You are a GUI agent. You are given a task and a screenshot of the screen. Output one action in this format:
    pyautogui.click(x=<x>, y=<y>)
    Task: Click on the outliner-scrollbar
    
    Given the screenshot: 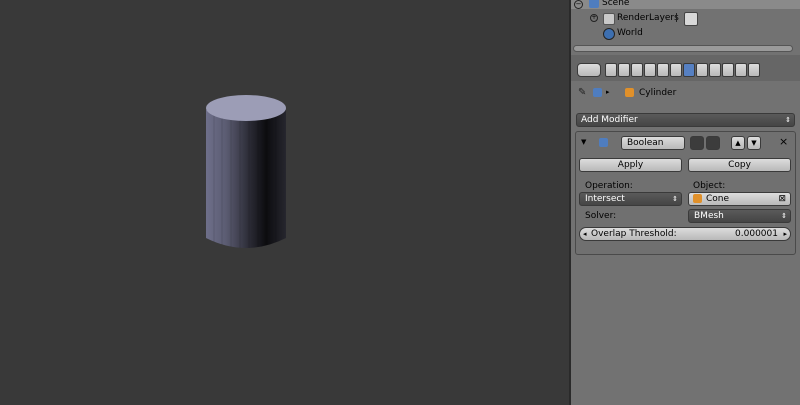 What is the action you would take?
    pyautogui.click(x=683, y=48)
    